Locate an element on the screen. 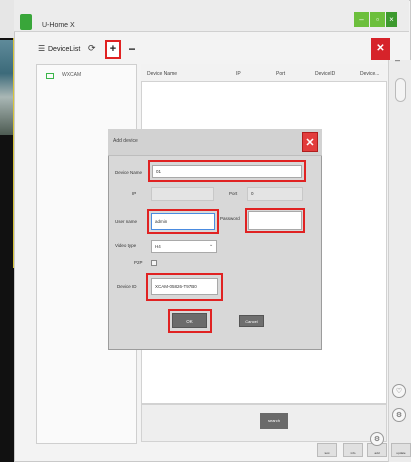  column-header-device-id: DeviceID is located at coordinates (325, 74).